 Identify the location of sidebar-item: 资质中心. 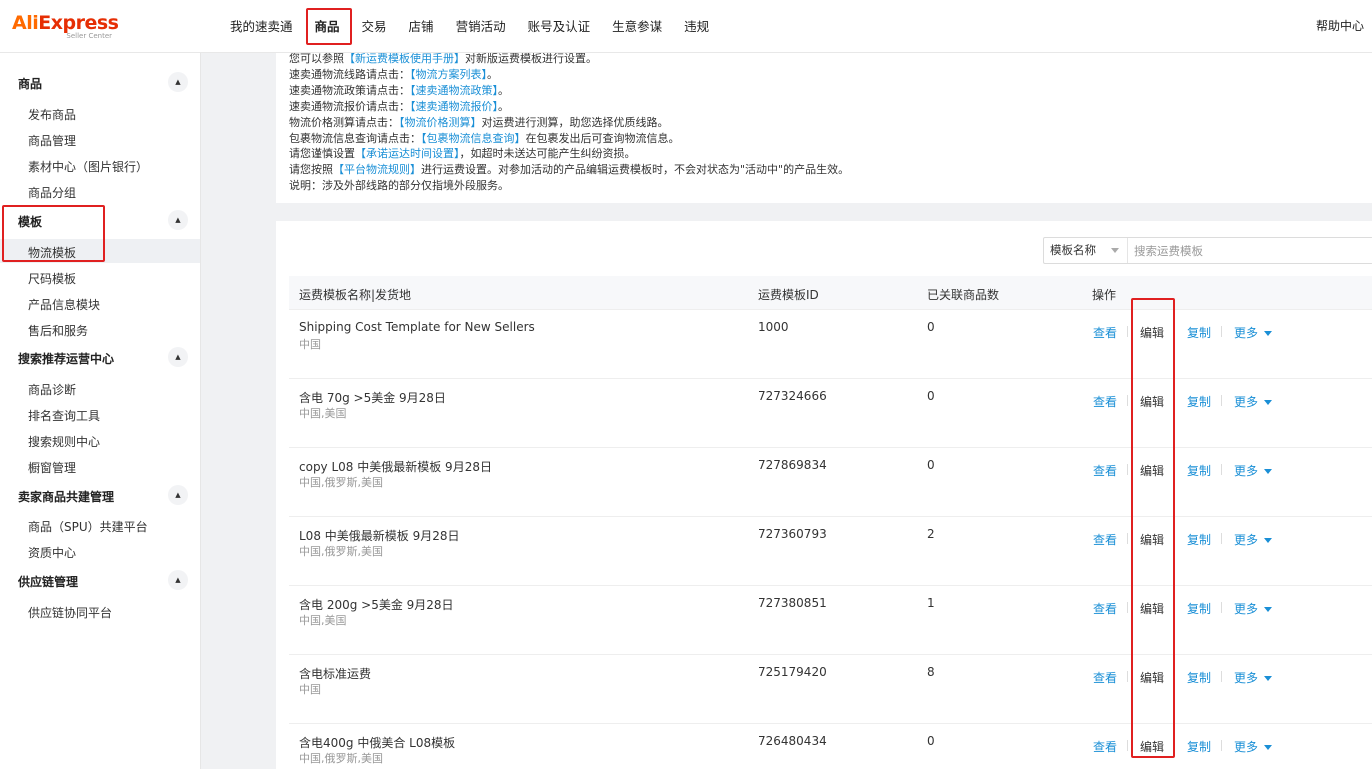
(52, 552).